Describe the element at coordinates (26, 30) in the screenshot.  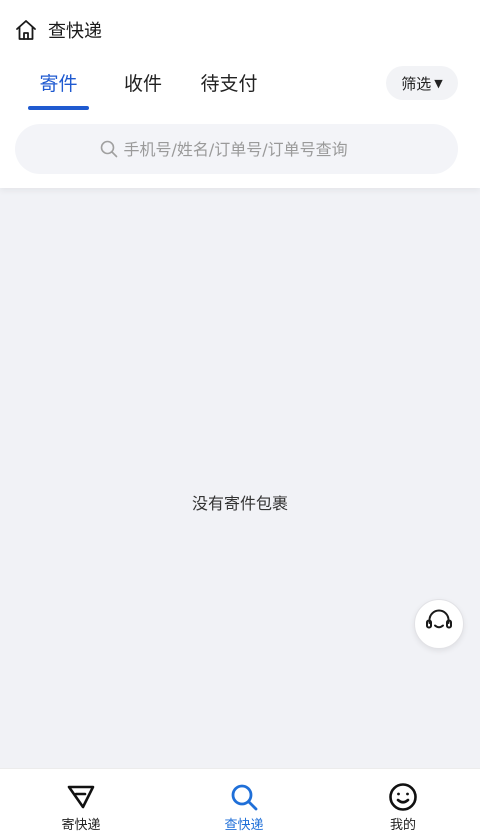
I see `home-icon` at that location.